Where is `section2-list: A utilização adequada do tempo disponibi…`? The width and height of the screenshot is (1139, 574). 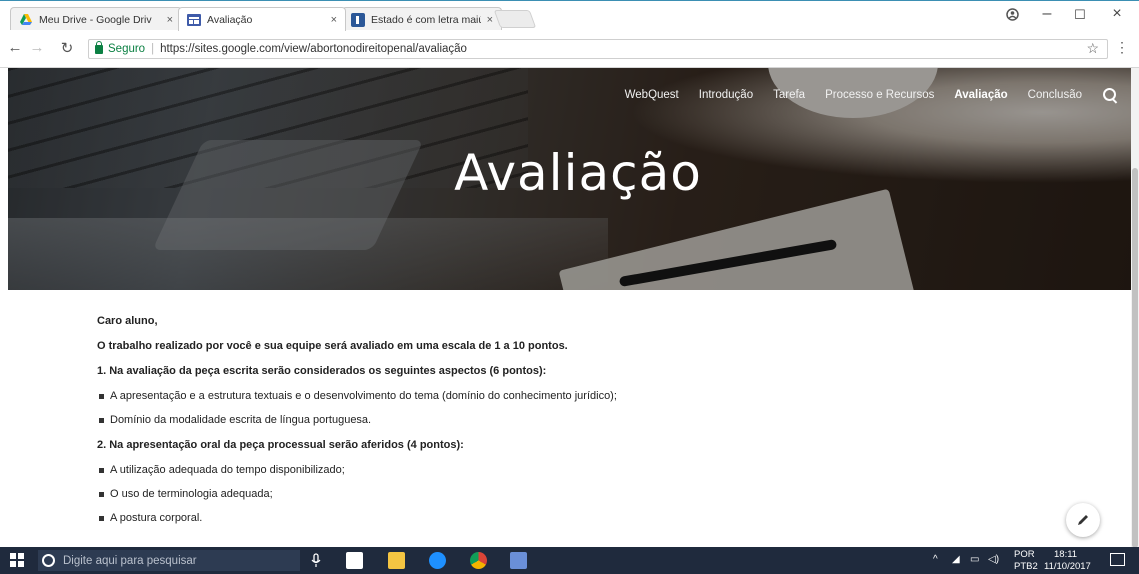 section2-list: A utilização adequada do tempo disponibi… is located at coordinates (547, 494).